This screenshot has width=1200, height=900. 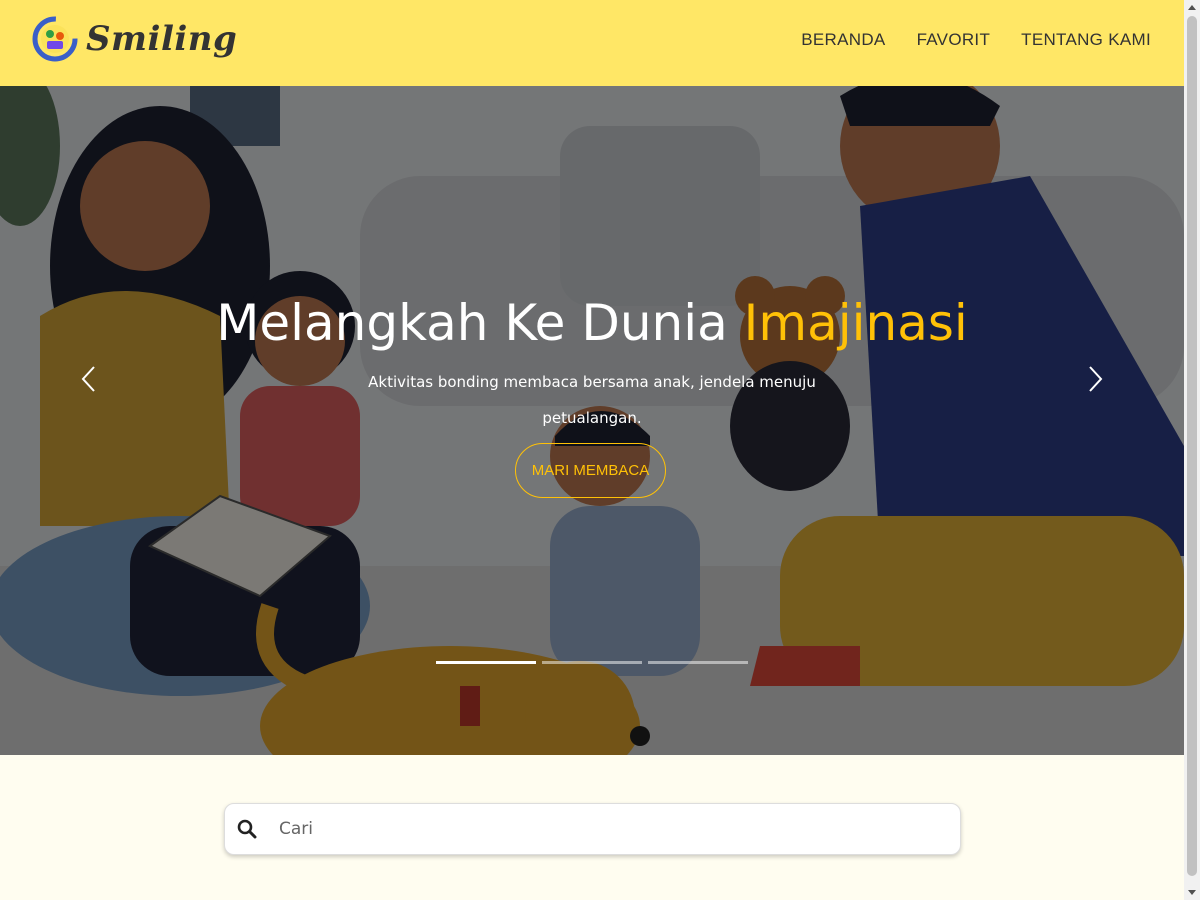 I want to click on carousel-prev-button, so click(x=89, y=379).